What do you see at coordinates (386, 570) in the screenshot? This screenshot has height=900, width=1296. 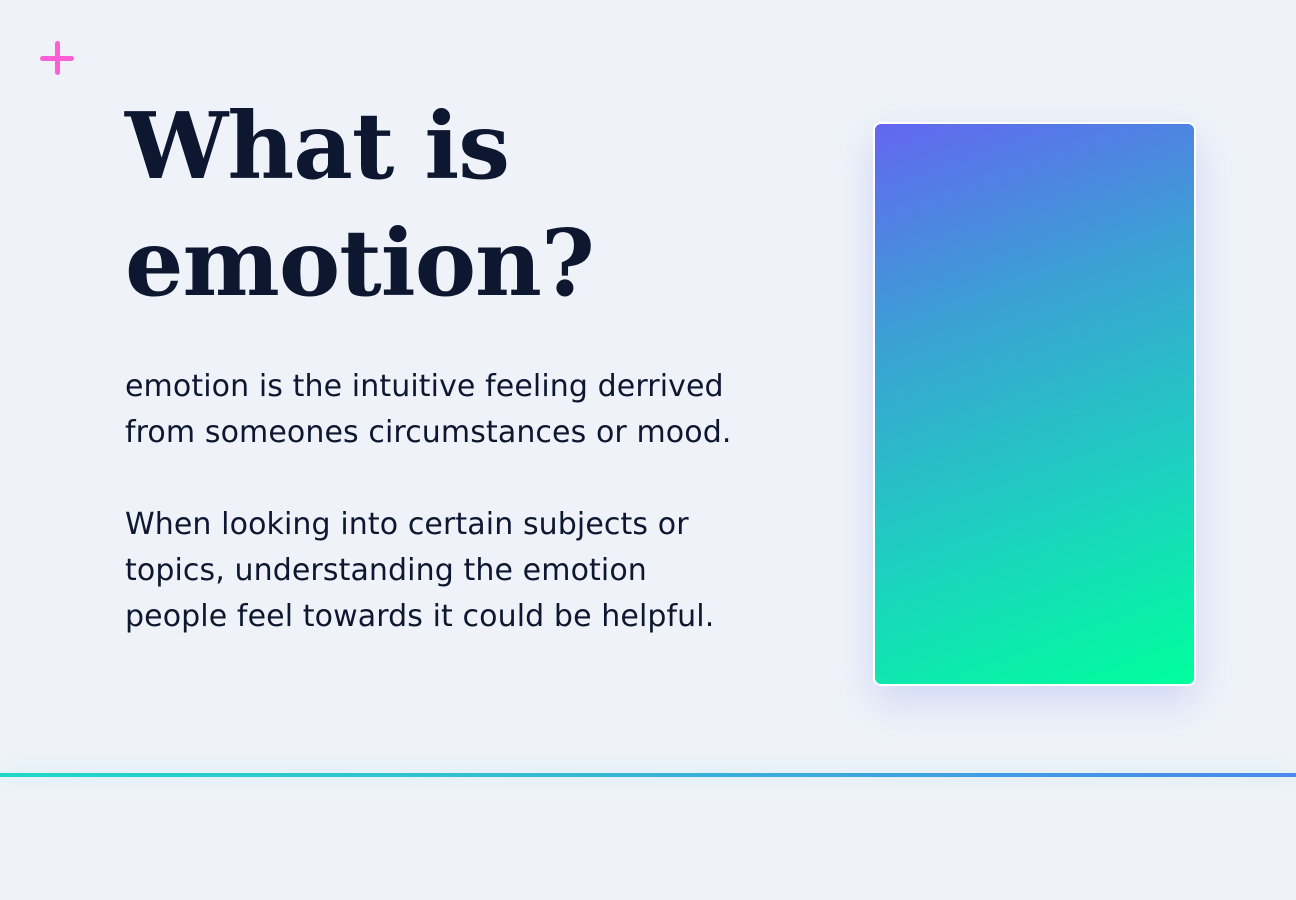 I see `explanation-line-2: topics, understanding the emotion` at bounding box center [386, 570].